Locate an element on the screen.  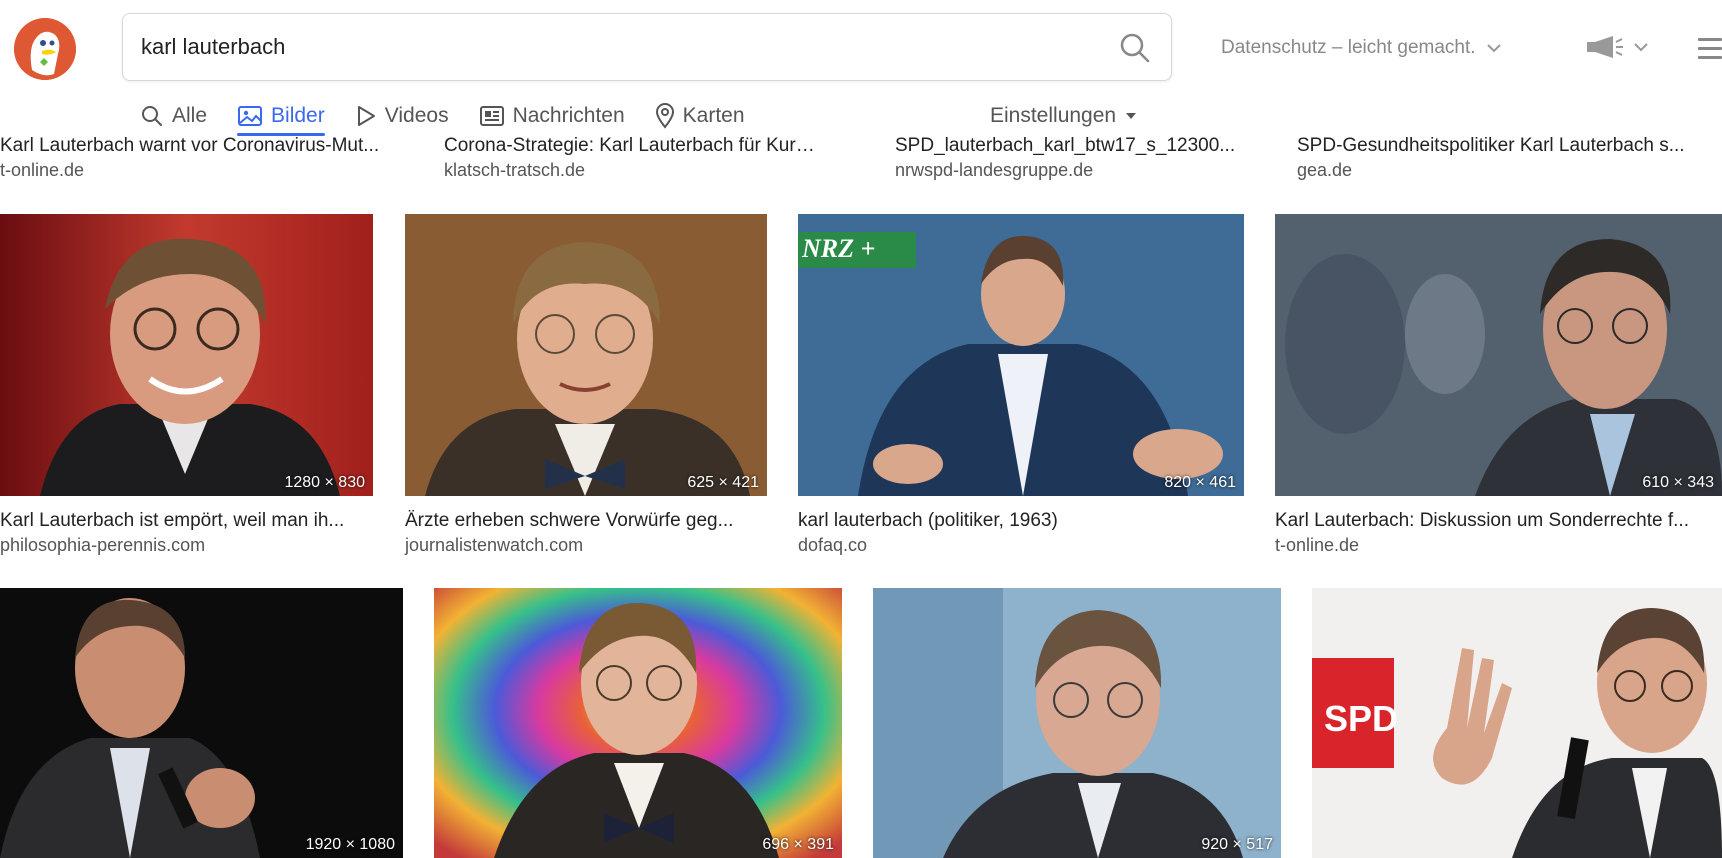
image-dimensions: 820 × 461 is located at coordinates (1200, 482).